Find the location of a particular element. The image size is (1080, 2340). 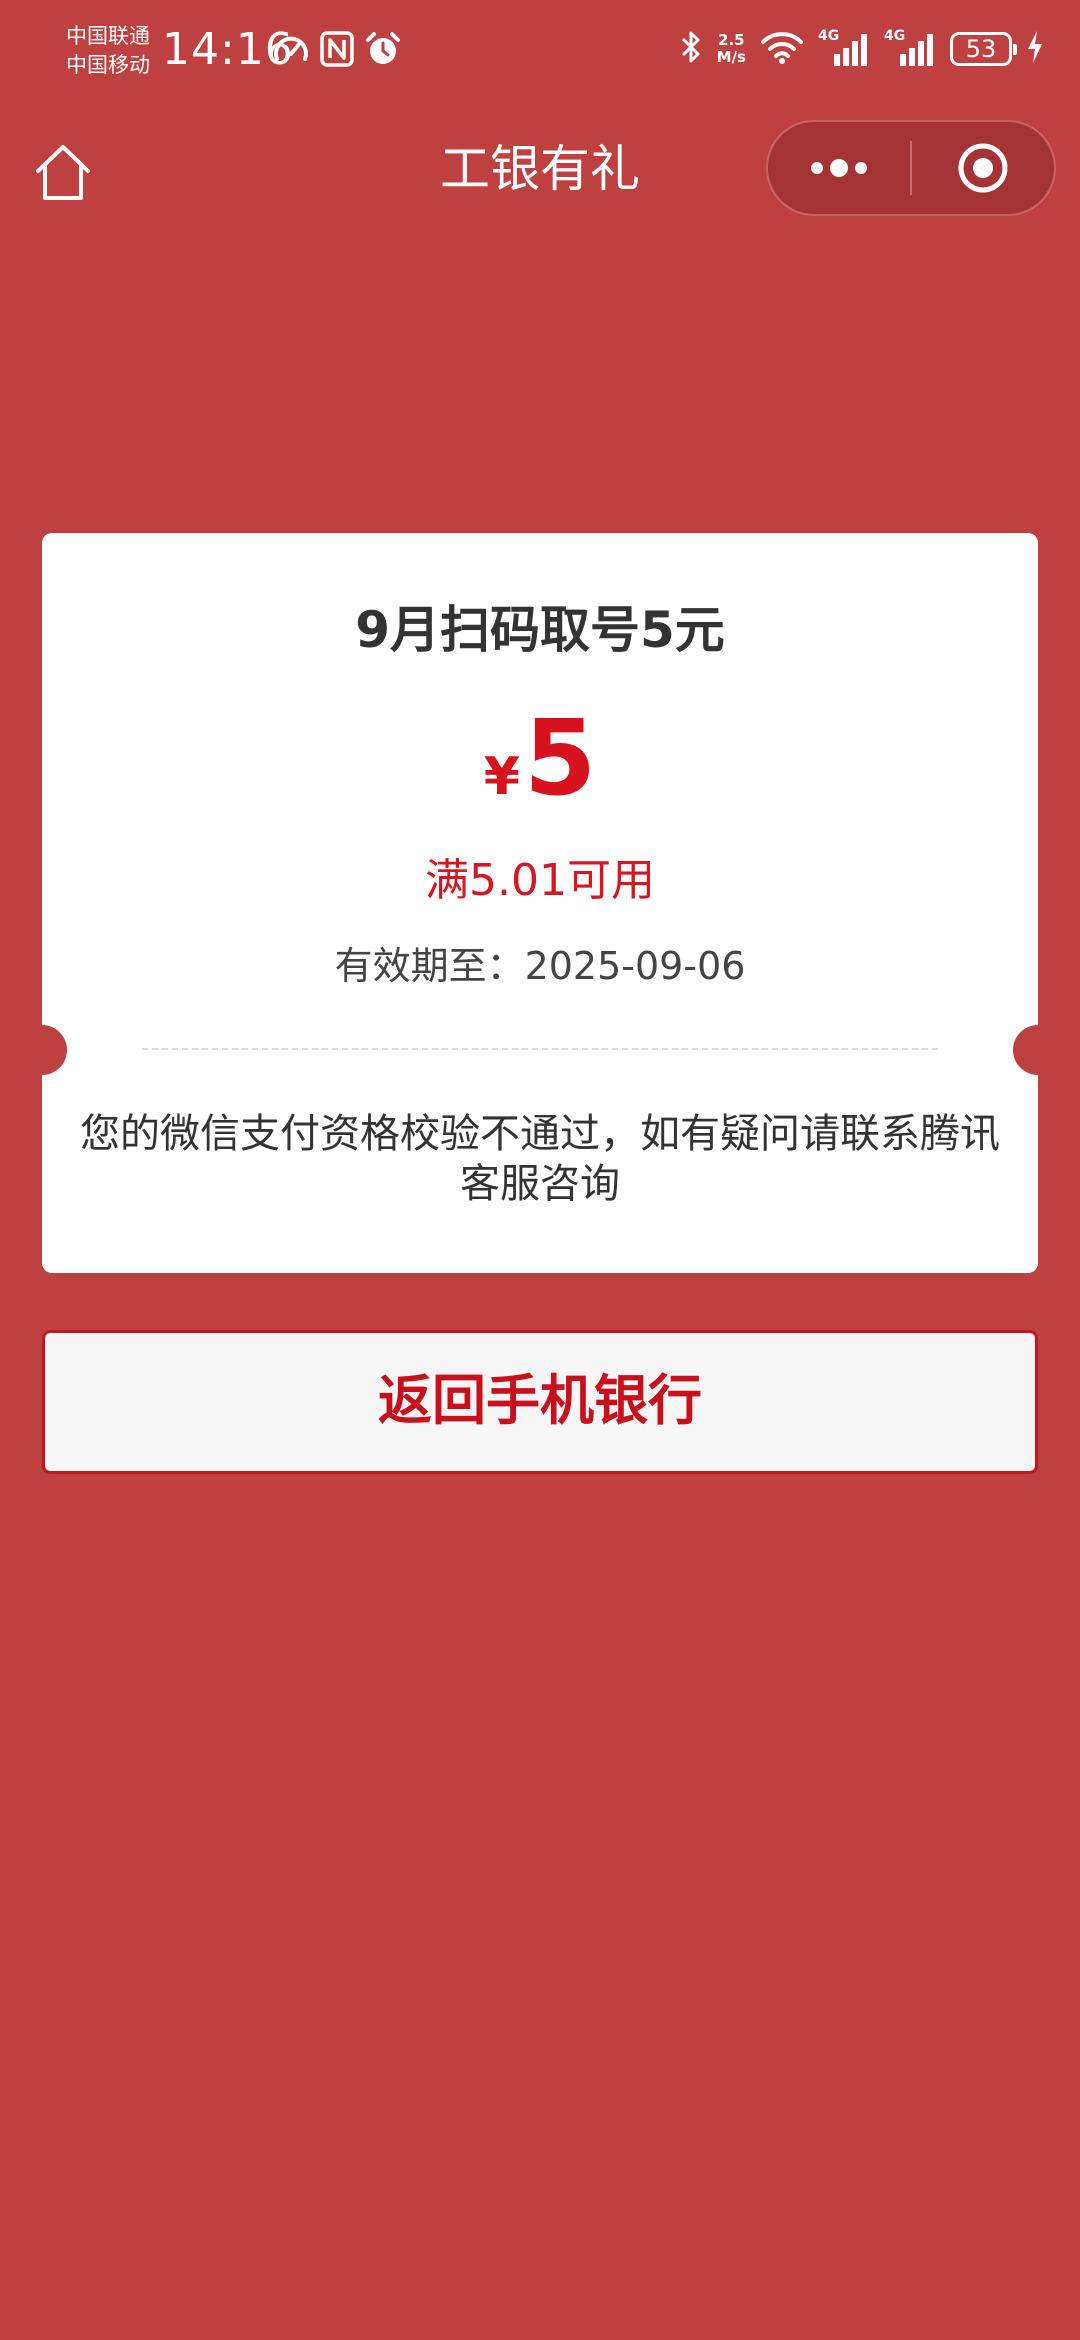

coupon-title: 9月扫码取号5元 is located at coordinates (540, 630).